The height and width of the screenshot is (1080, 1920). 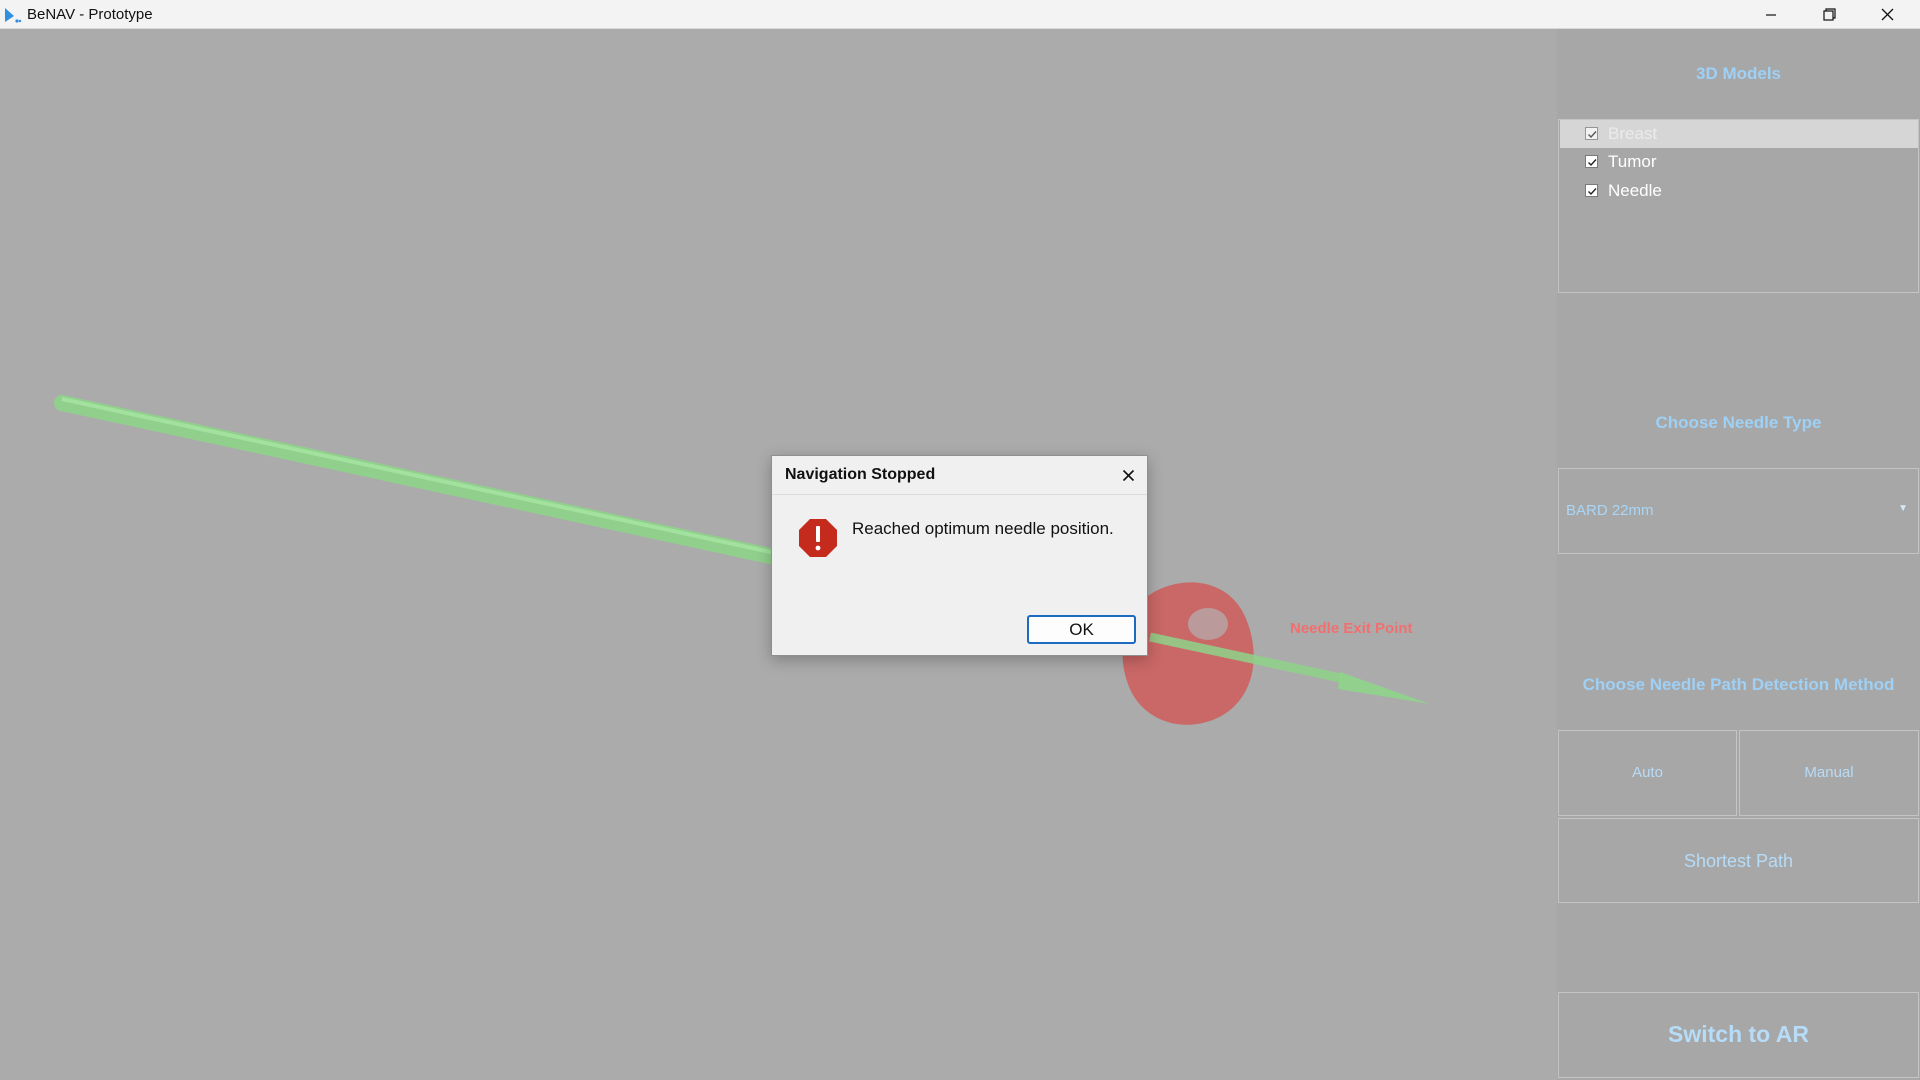 What do you see at coordinates (13, 15) in the screenshot?
I see `benav-logo-icon` at bounding box center [13, 15].